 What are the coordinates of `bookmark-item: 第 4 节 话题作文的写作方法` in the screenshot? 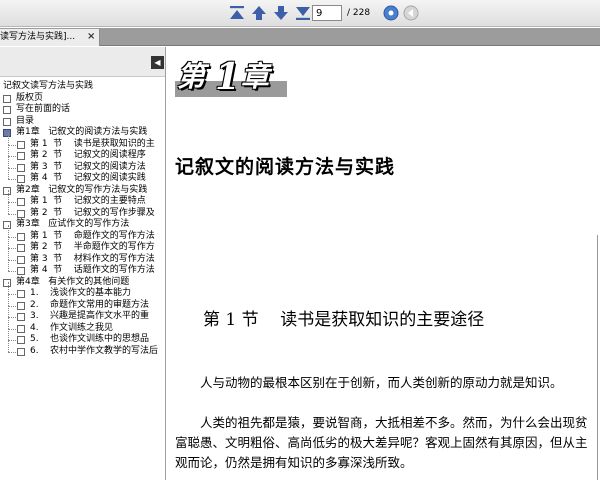 It's located at (82, 268).